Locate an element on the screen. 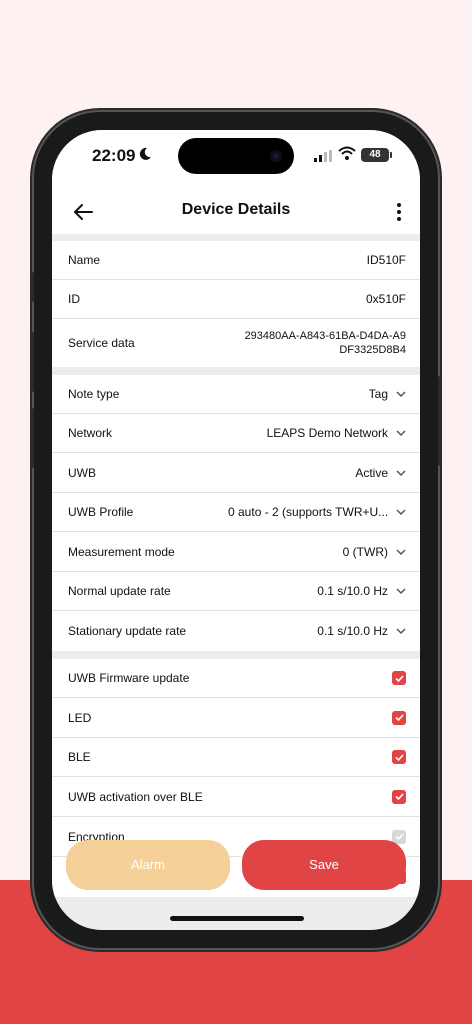  home-indicator is located at coordinates (237, 918).